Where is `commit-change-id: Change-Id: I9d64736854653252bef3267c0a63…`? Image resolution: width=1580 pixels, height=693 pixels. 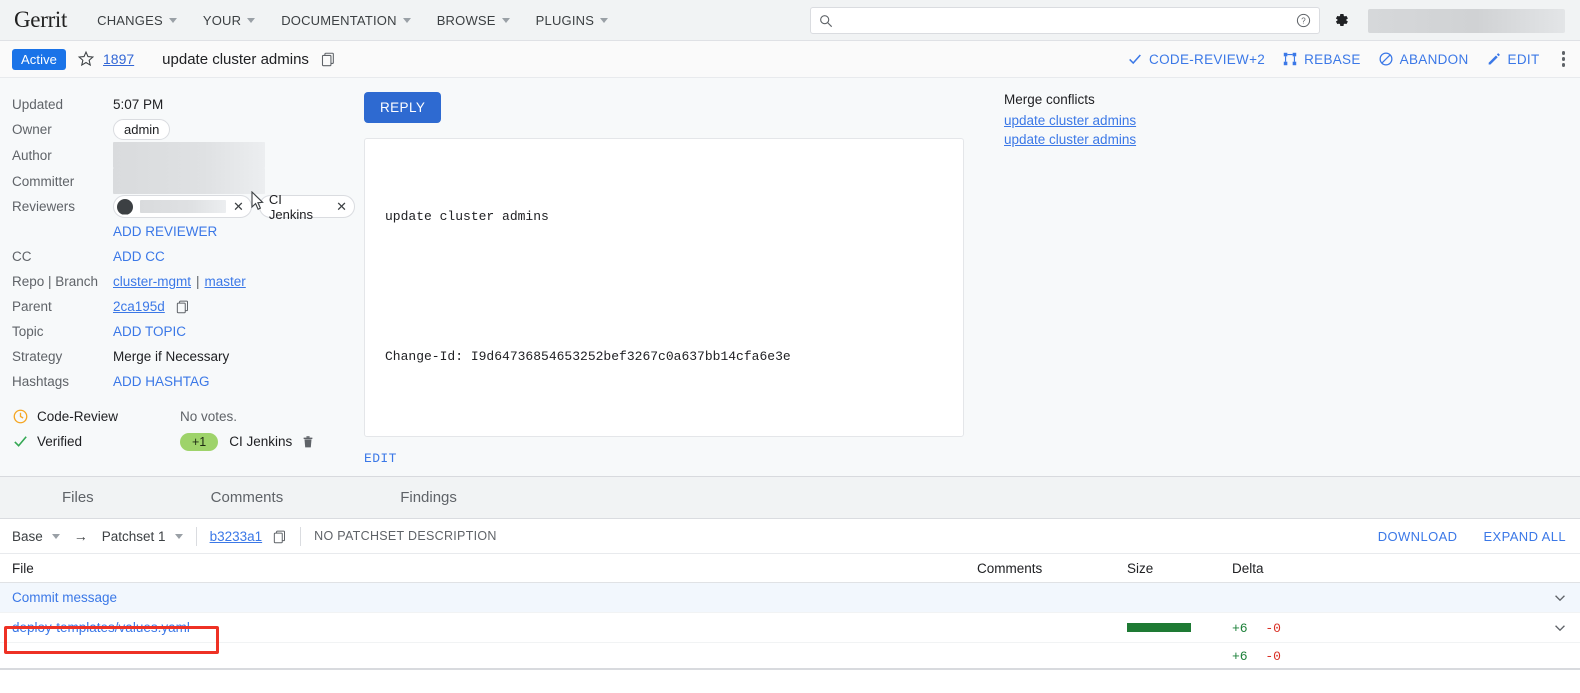
commit-change-id: Change-Id: I9d64736854653252bef3267c0a63… is located at coordinates (588, 356).